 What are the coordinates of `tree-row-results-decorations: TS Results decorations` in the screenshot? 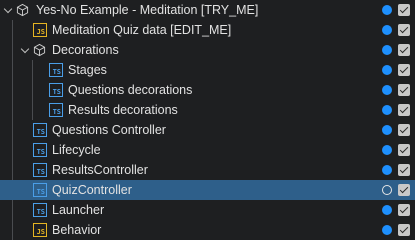 It's located at (207, 110).